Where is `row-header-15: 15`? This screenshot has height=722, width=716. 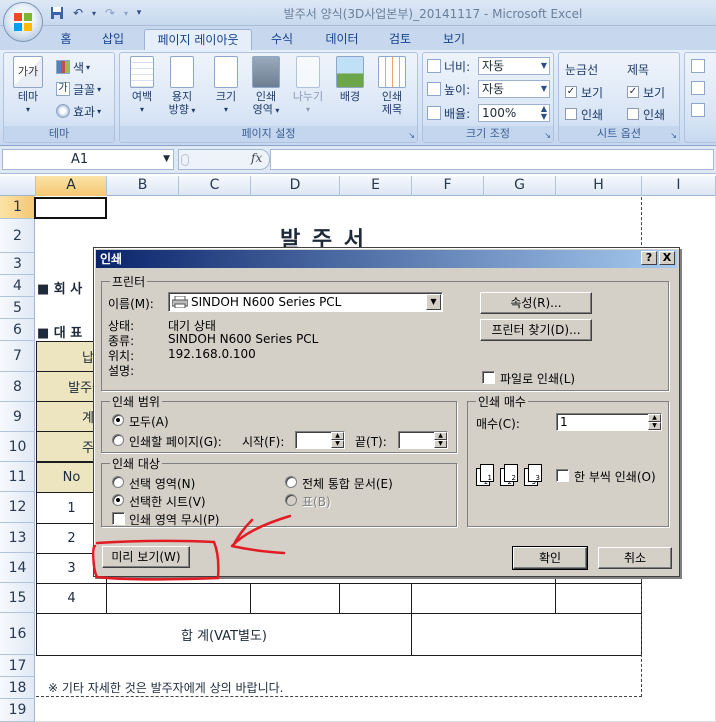 row-header-15: 15 is located at coordinates (17, 598).